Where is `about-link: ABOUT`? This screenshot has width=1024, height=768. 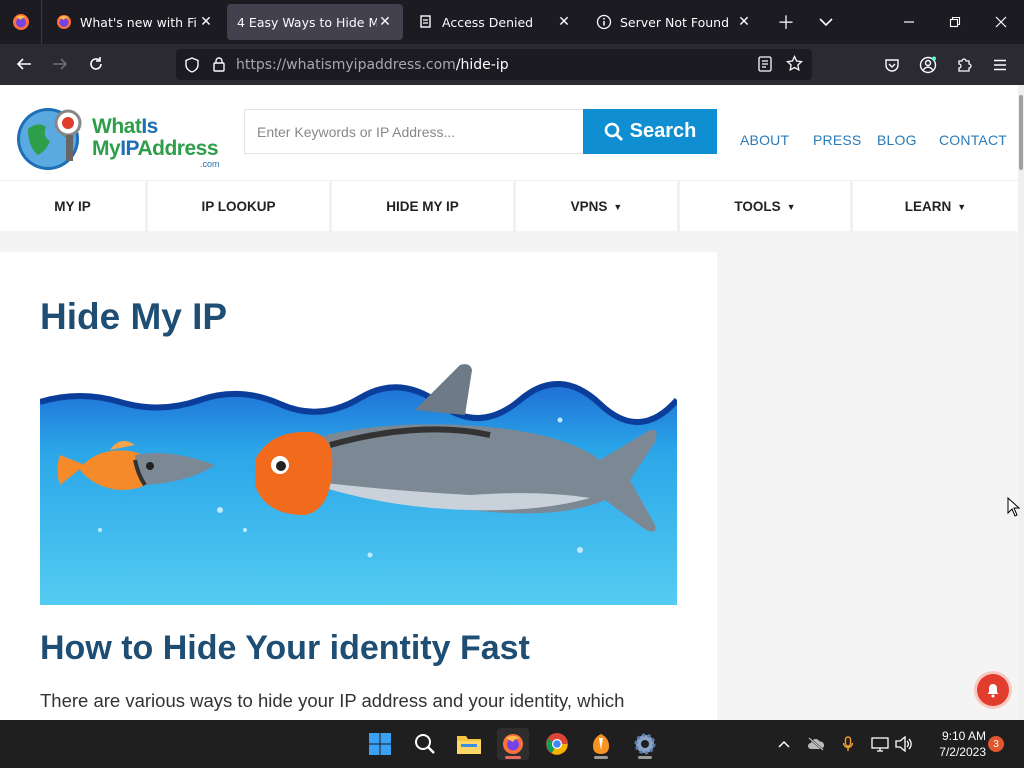 about-link: ABOUT is located at coordinates (764, 140).